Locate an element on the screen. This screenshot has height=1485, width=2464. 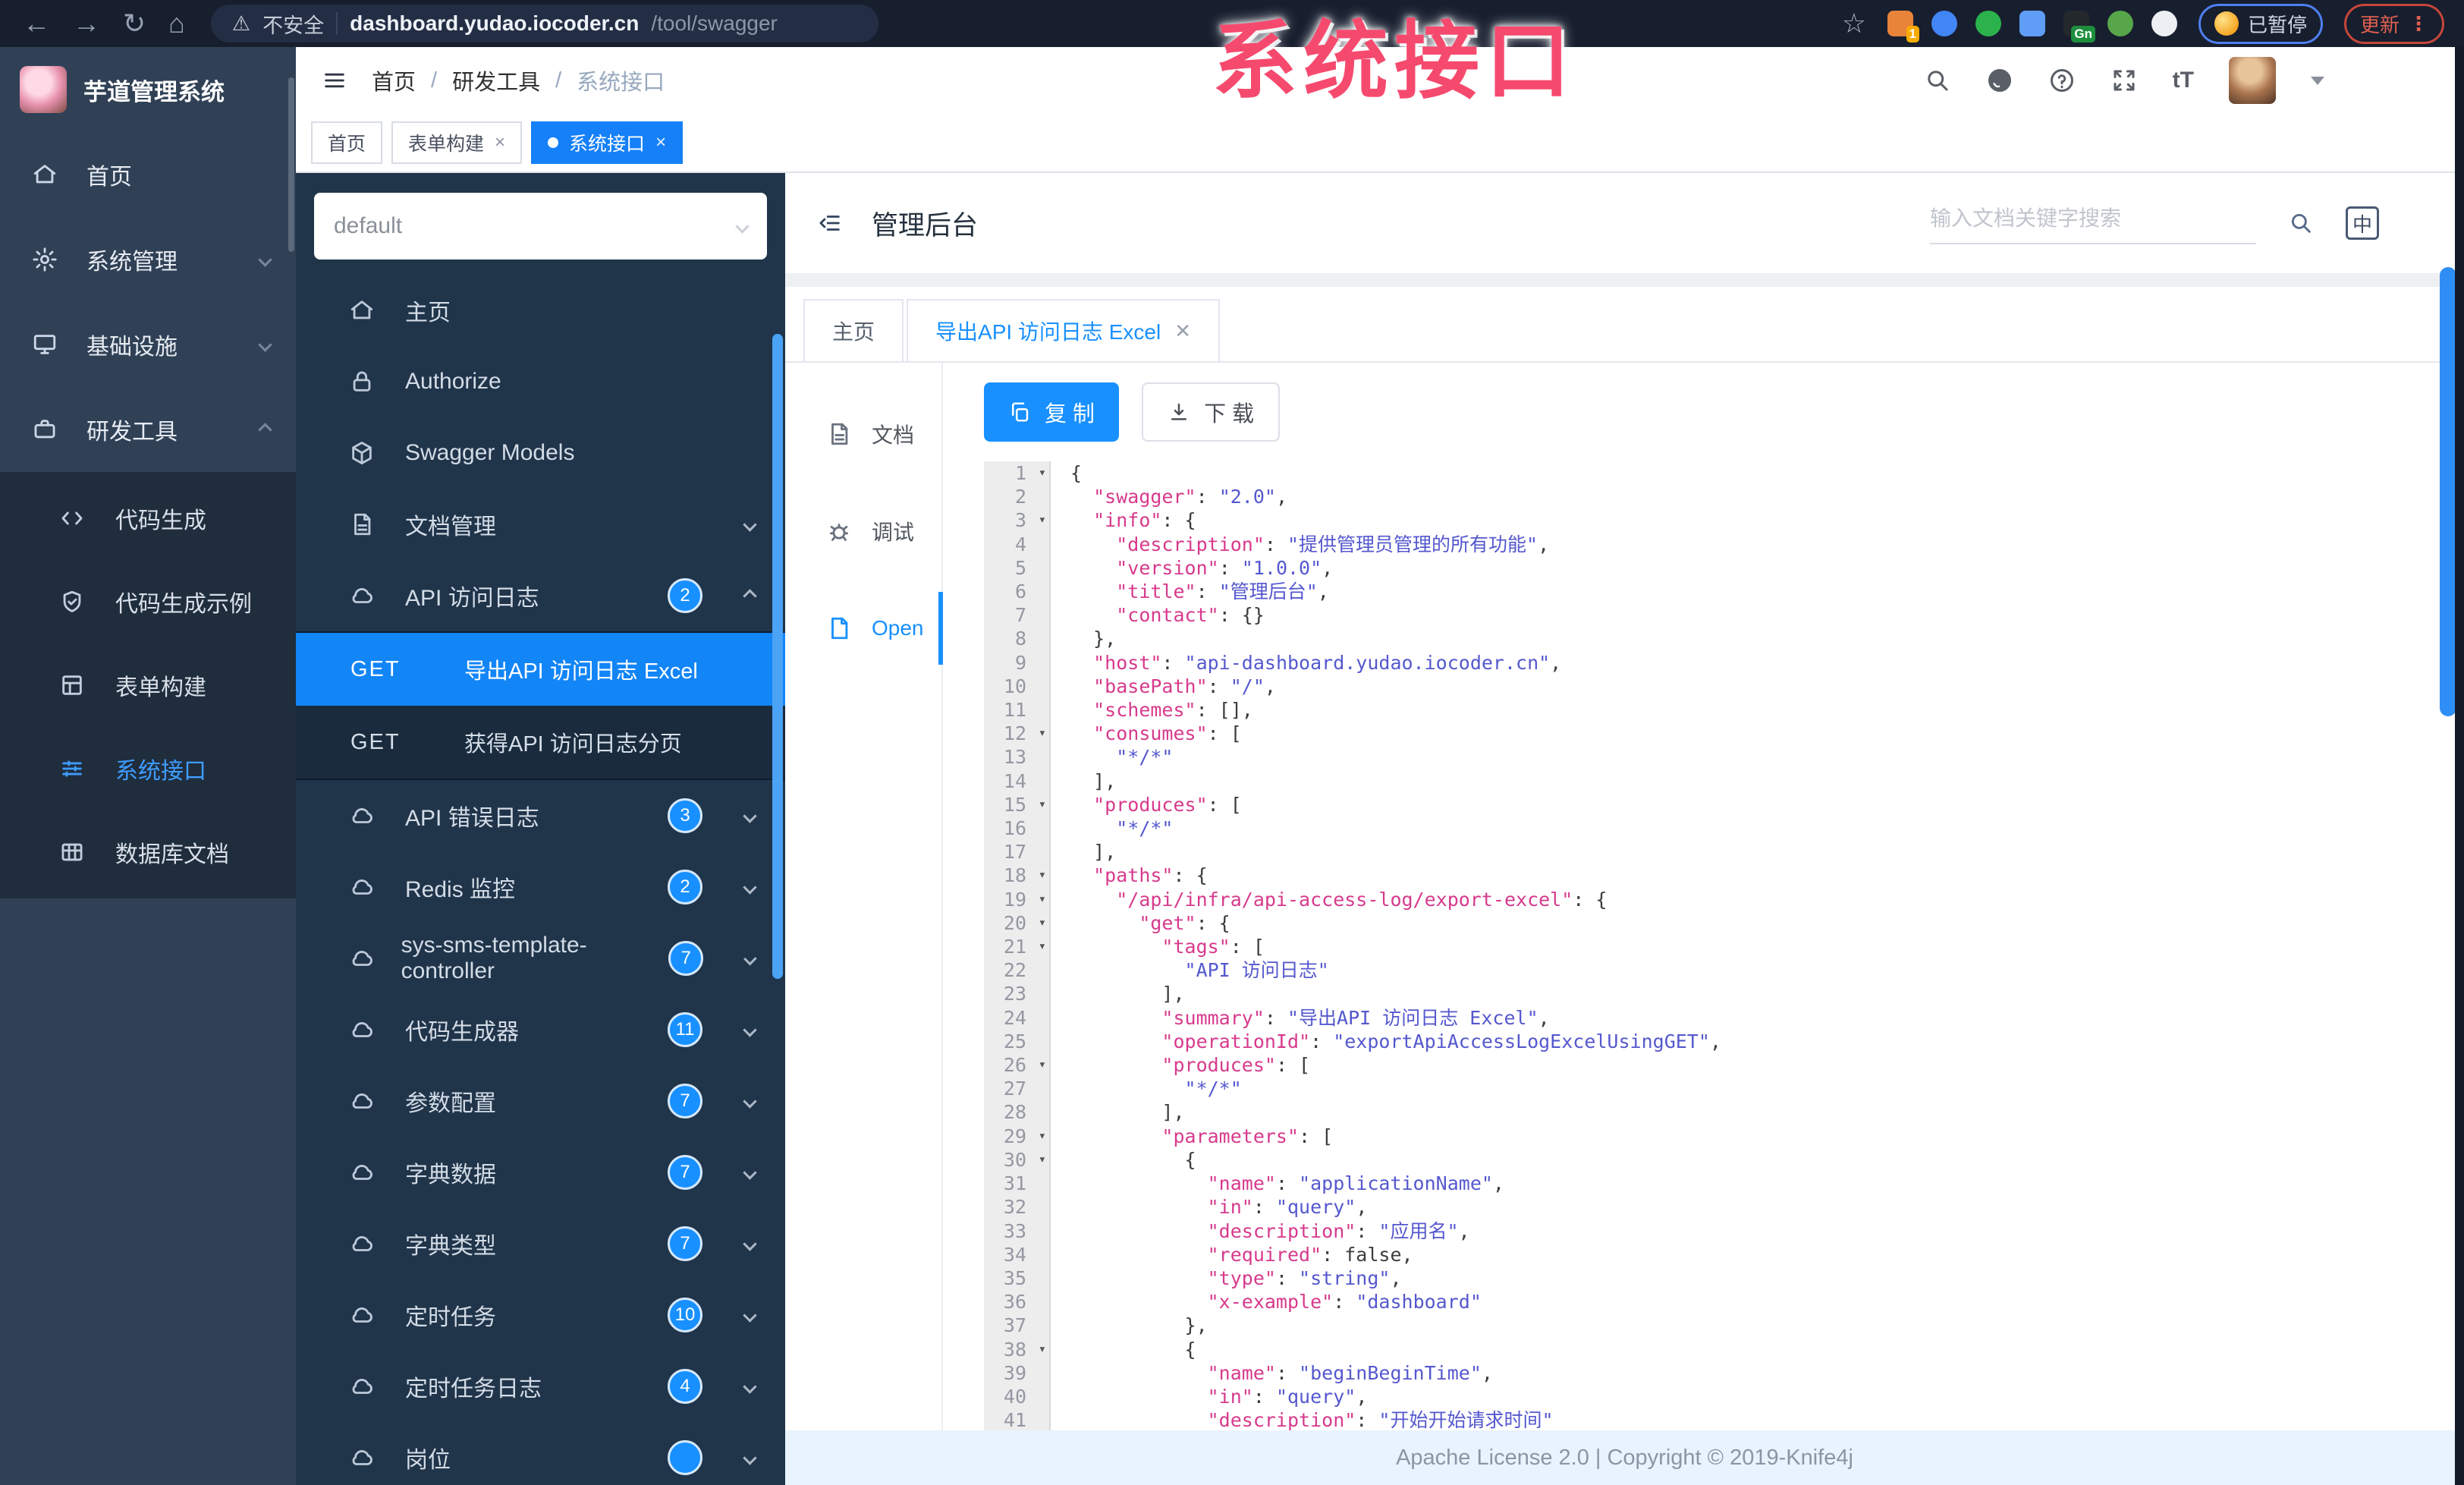
forward-icon: → is located at coordinates (86, 23).